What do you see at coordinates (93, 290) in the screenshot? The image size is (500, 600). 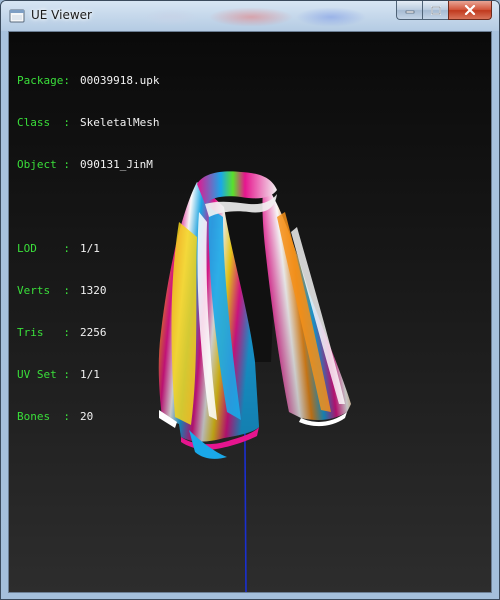 I see `info-verts-value: 1320` at bounding box center [93, 290].